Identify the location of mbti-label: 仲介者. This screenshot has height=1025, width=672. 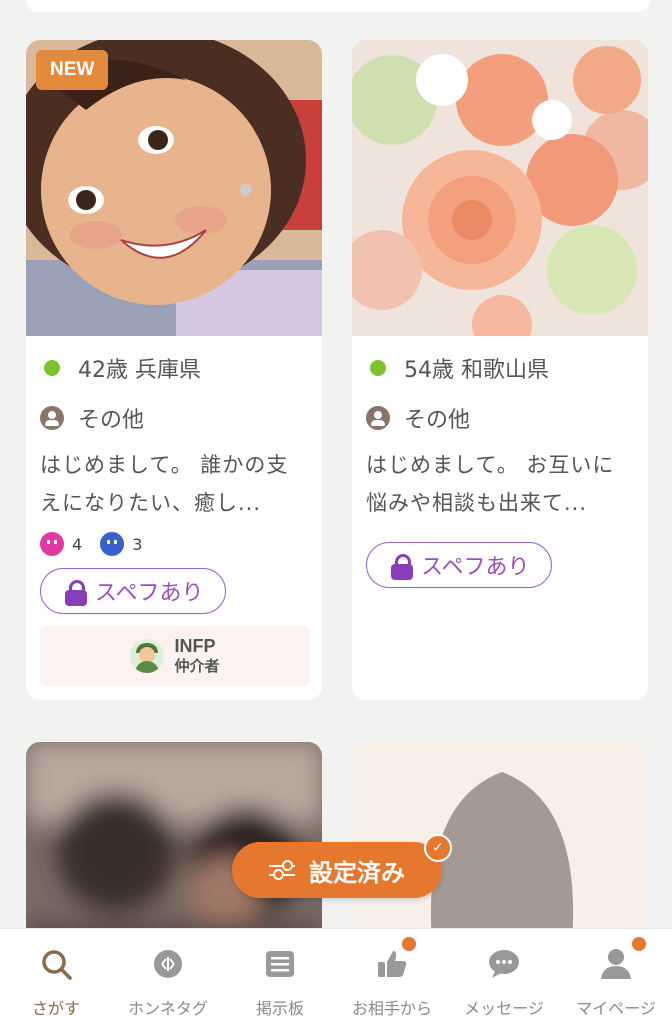
(197, 666).